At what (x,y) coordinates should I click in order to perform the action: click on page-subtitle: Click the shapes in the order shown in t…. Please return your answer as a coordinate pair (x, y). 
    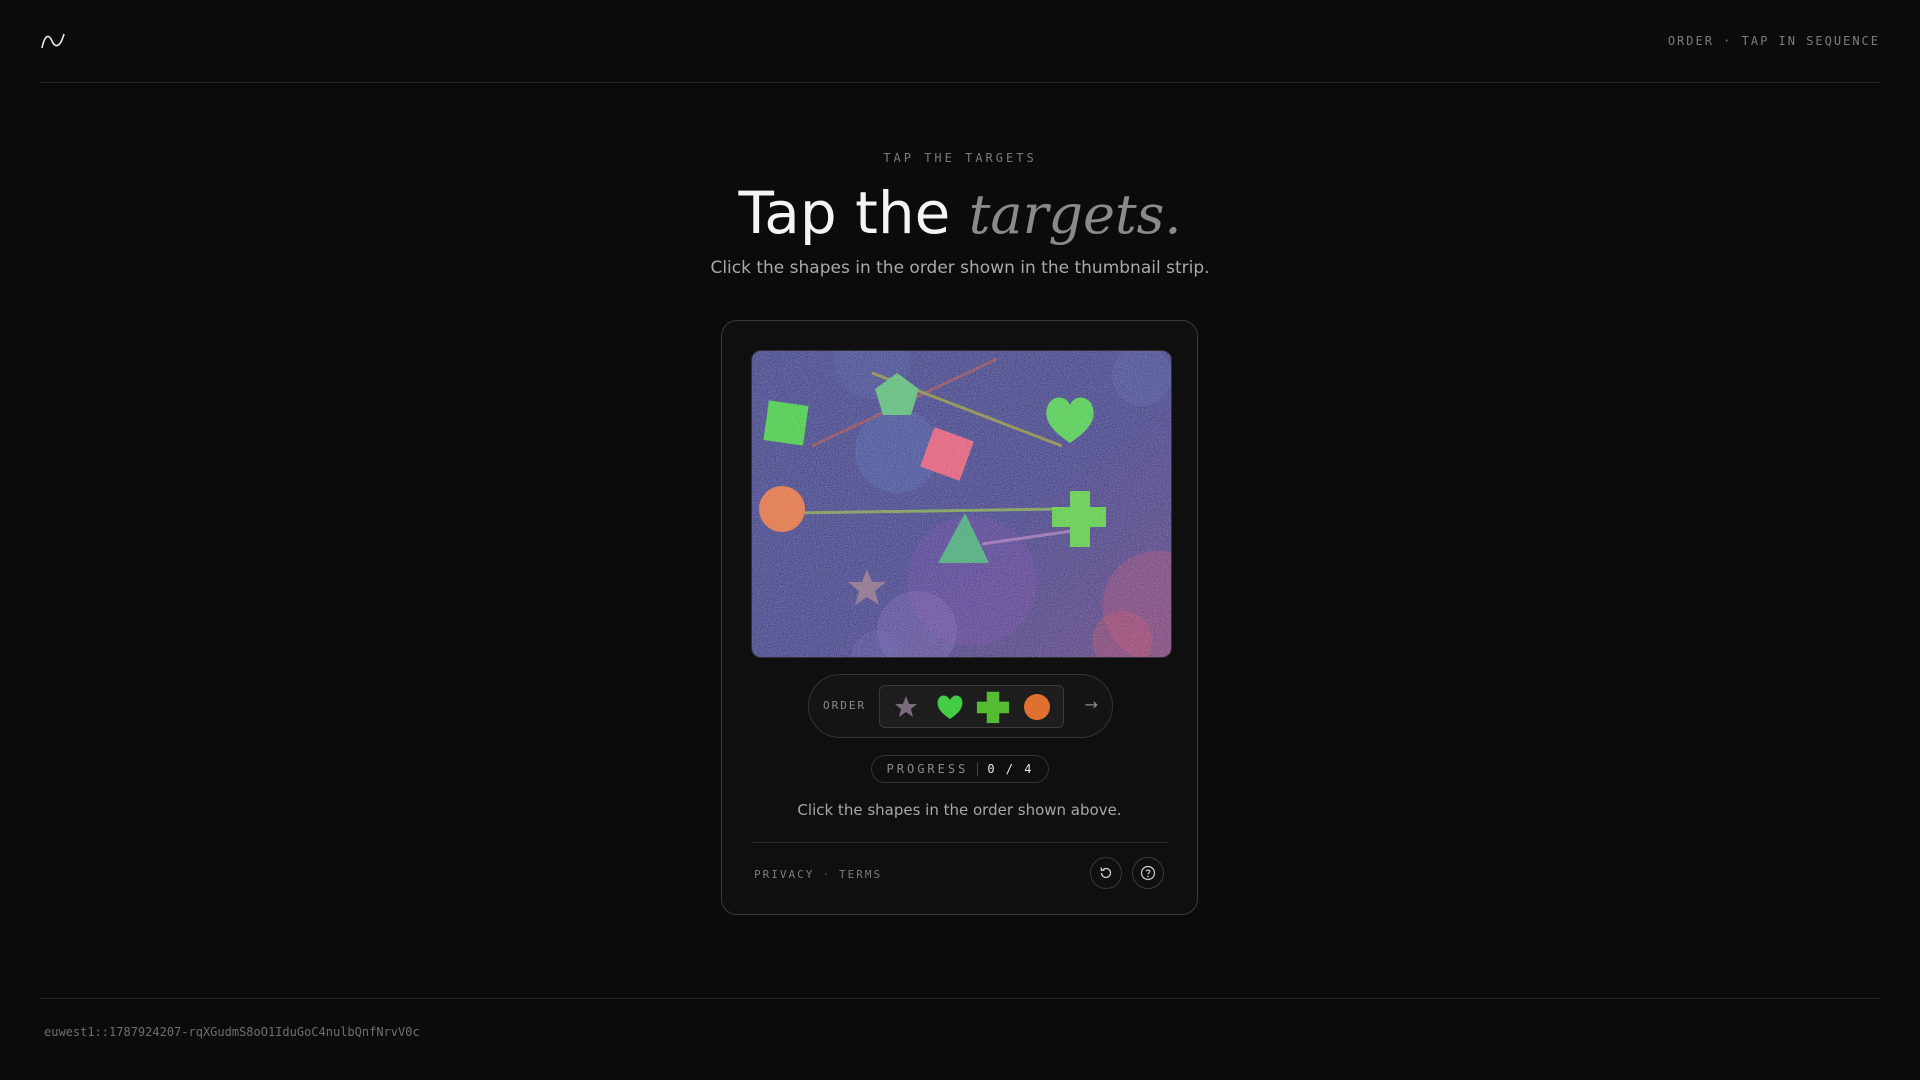
    Looking at the image, I should click on (960, 268).